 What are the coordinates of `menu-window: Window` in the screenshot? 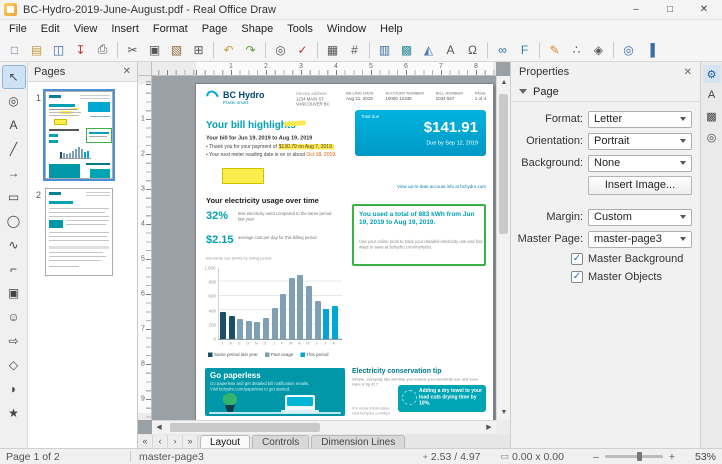 It's located at (346, 29).